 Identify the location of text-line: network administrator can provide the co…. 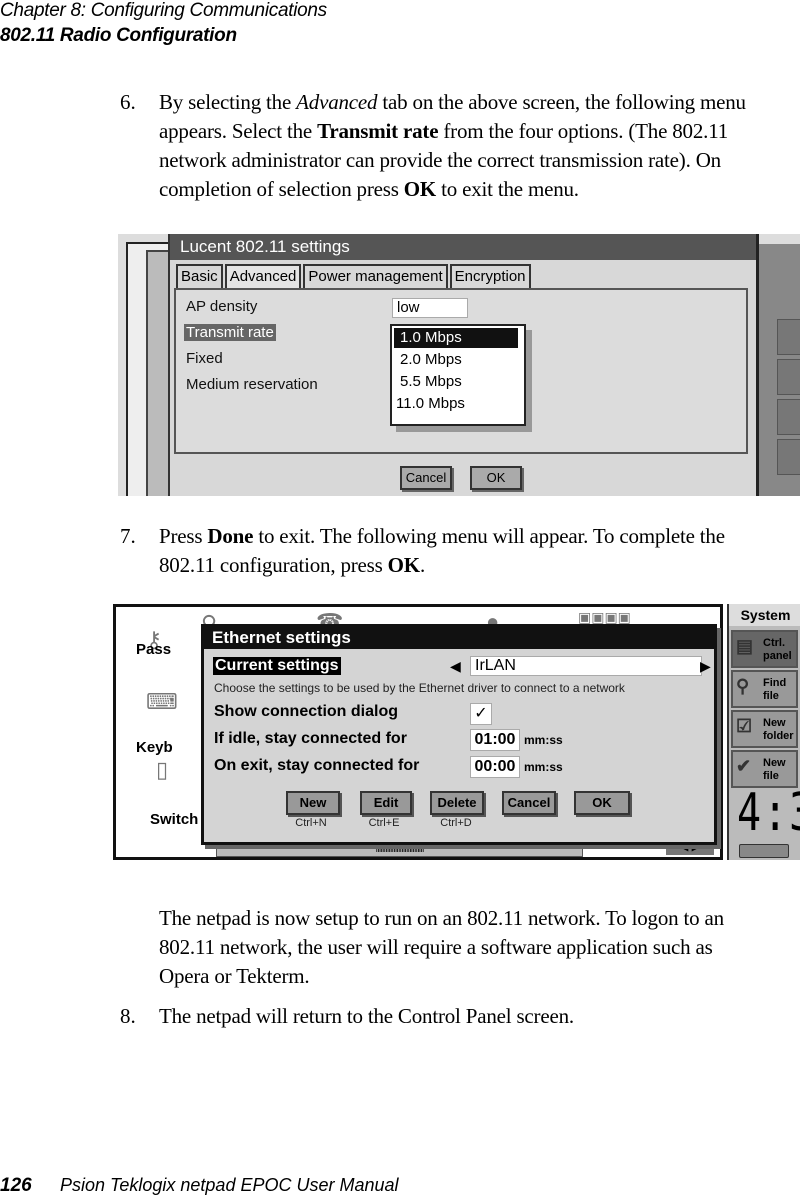
(440, 160).